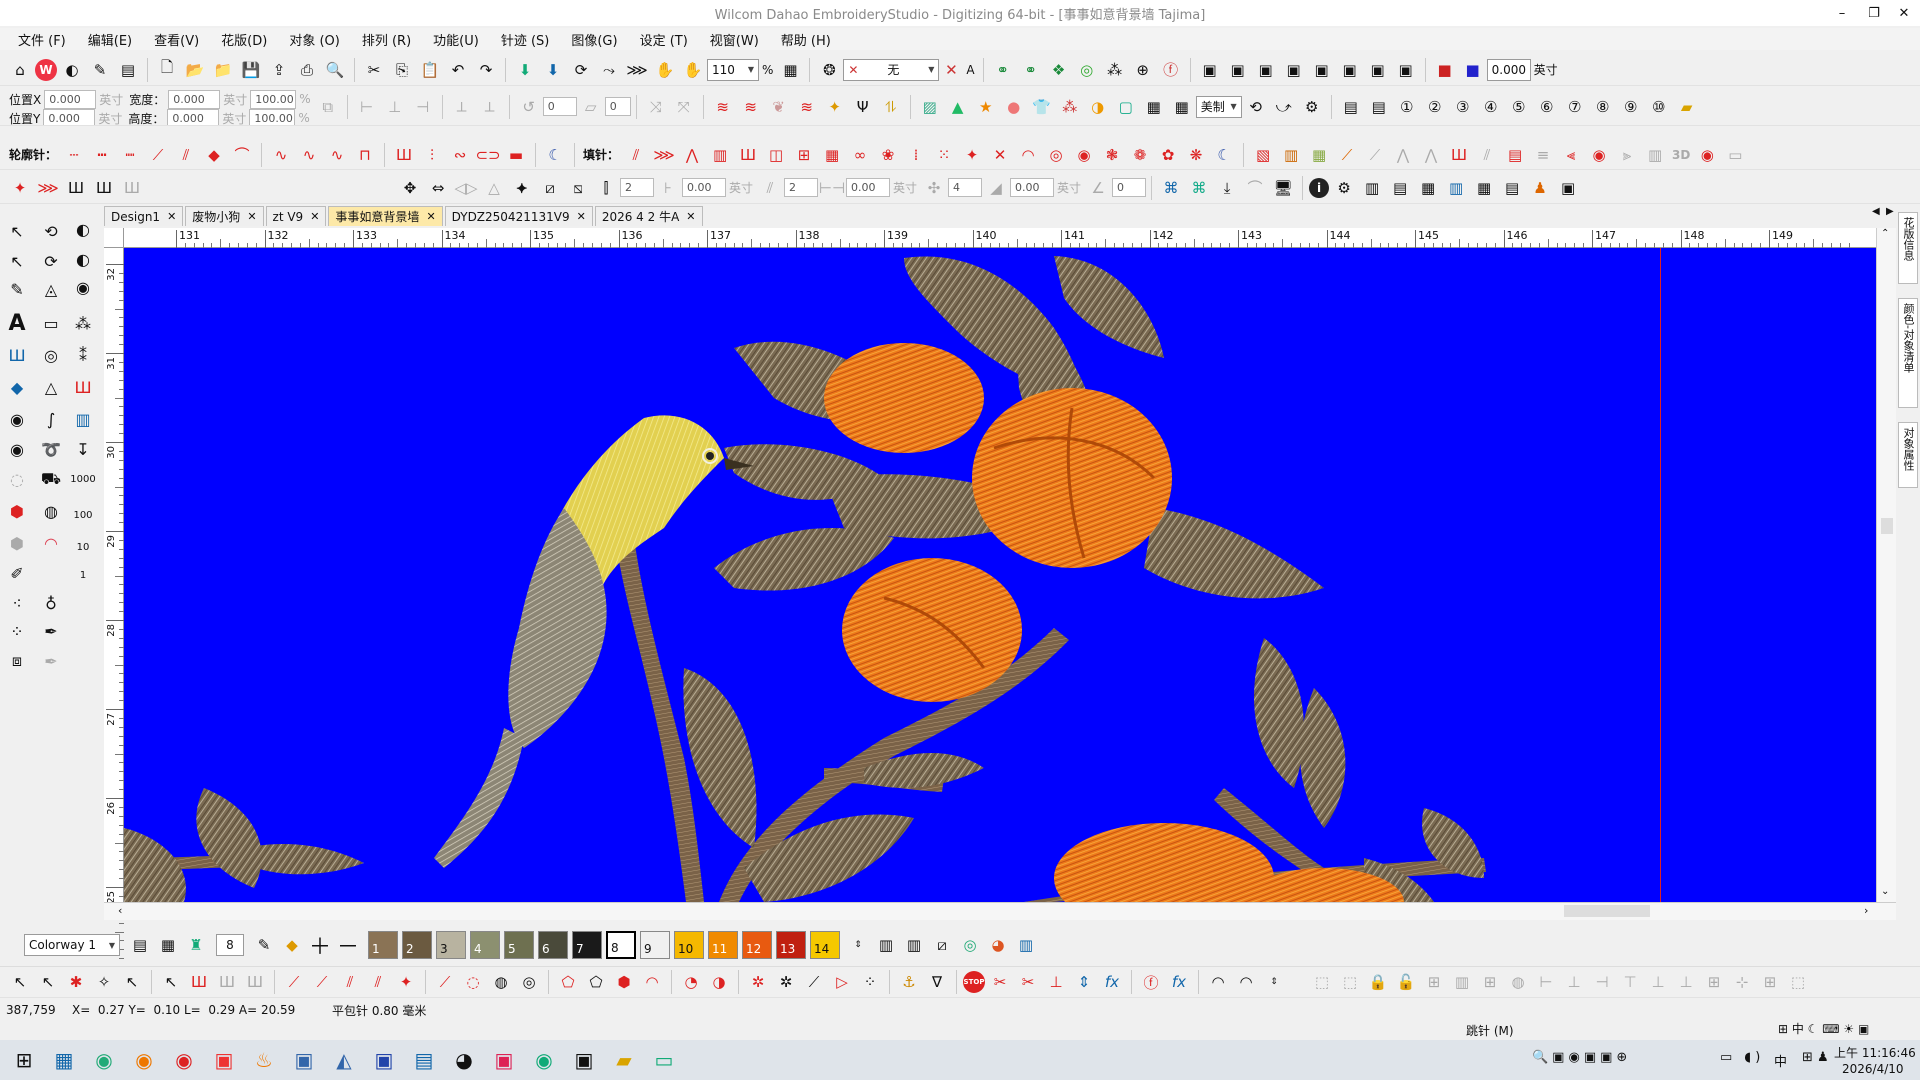  I want to click on app-blue-icon: ▣, so click(384, 1060).